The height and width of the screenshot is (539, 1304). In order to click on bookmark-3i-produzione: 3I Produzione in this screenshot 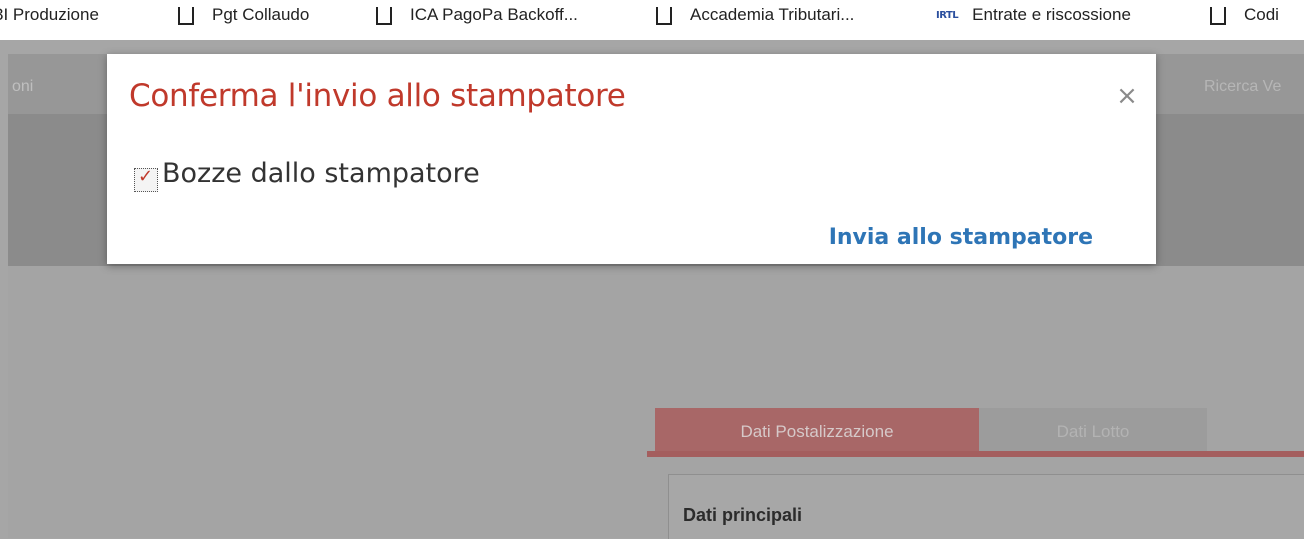, I will do `click(49, 15)`.